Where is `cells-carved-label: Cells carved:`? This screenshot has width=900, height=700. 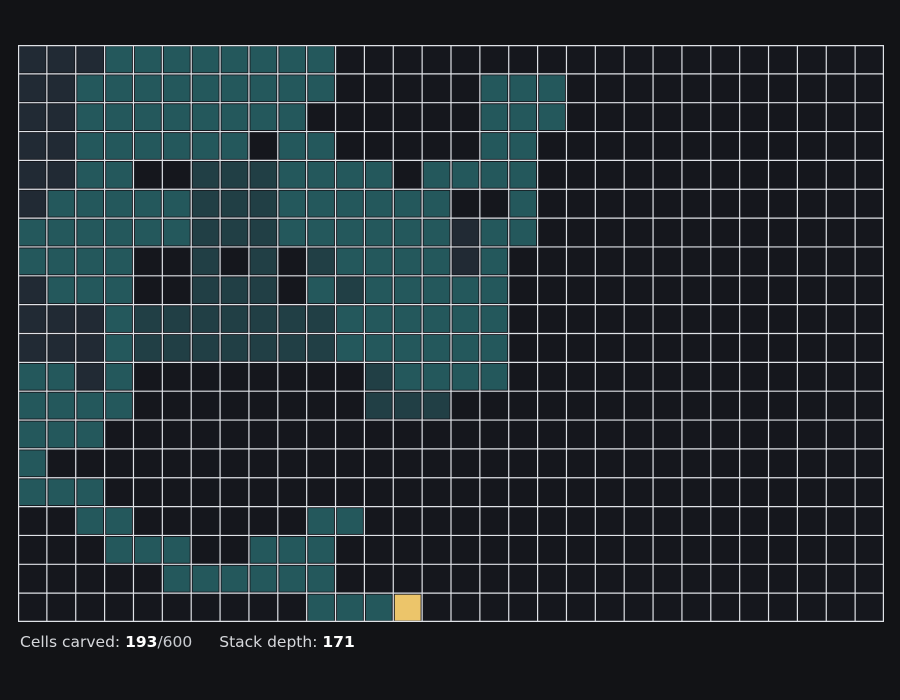 cells-carved-label: Cells carved: is located at coordinates (70, 642).